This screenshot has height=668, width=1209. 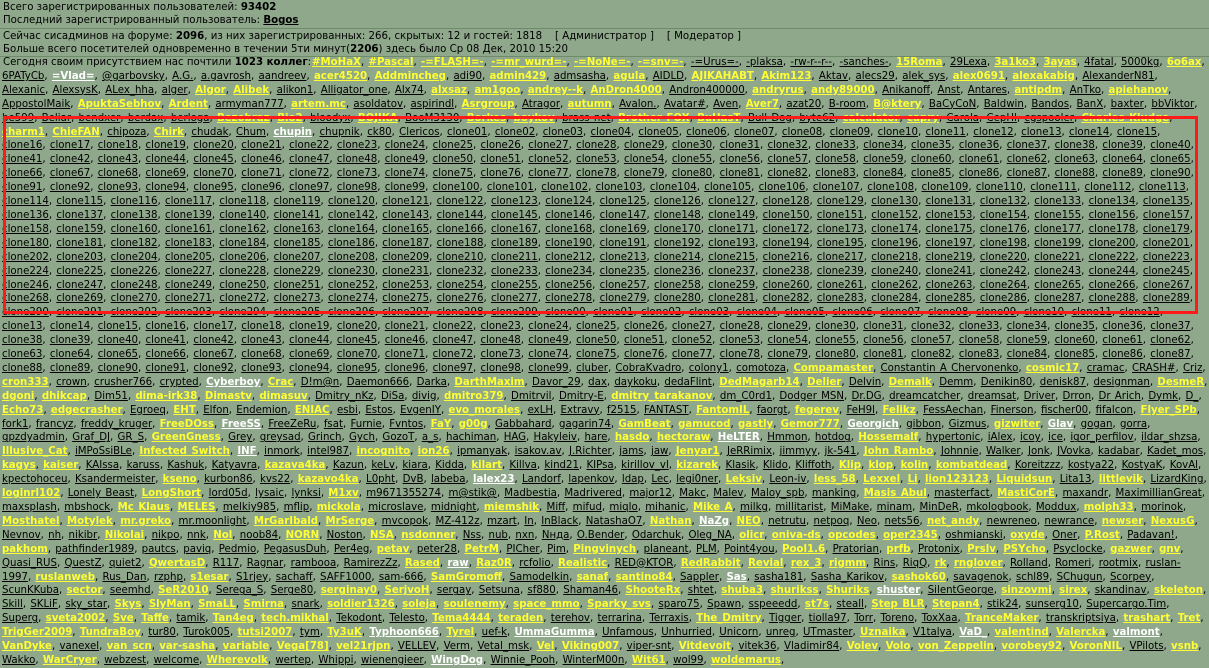 What do you see at coordinates (580, 76) in the screenshot?
I see `user-link: admsasha` at bounding box center [580, 76].